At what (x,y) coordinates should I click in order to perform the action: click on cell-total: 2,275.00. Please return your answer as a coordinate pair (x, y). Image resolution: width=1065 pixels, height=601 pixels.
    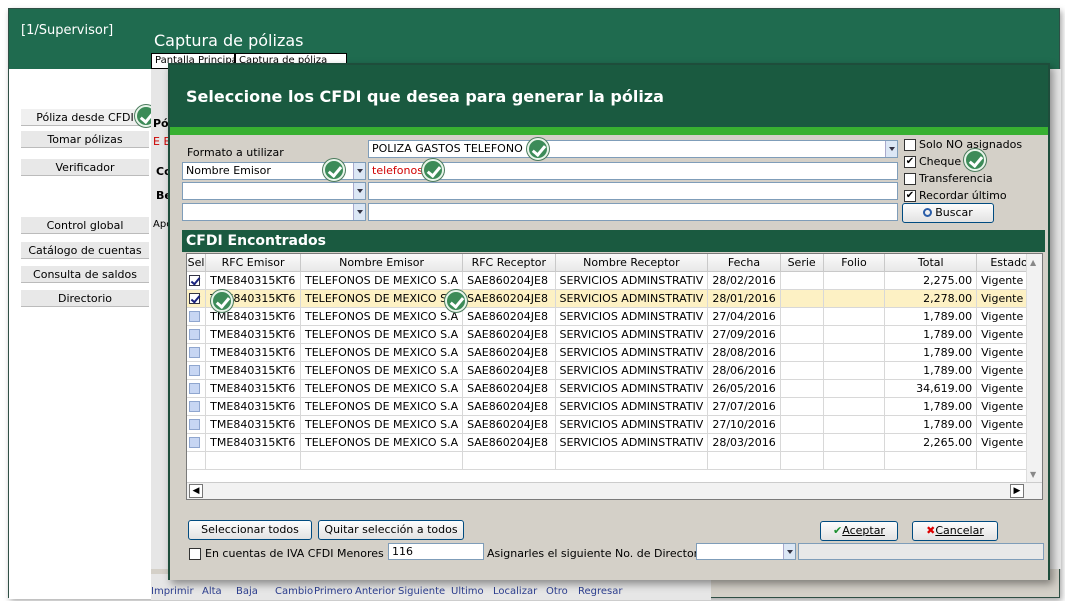
    Looking at the image, I should click on (931, 280).